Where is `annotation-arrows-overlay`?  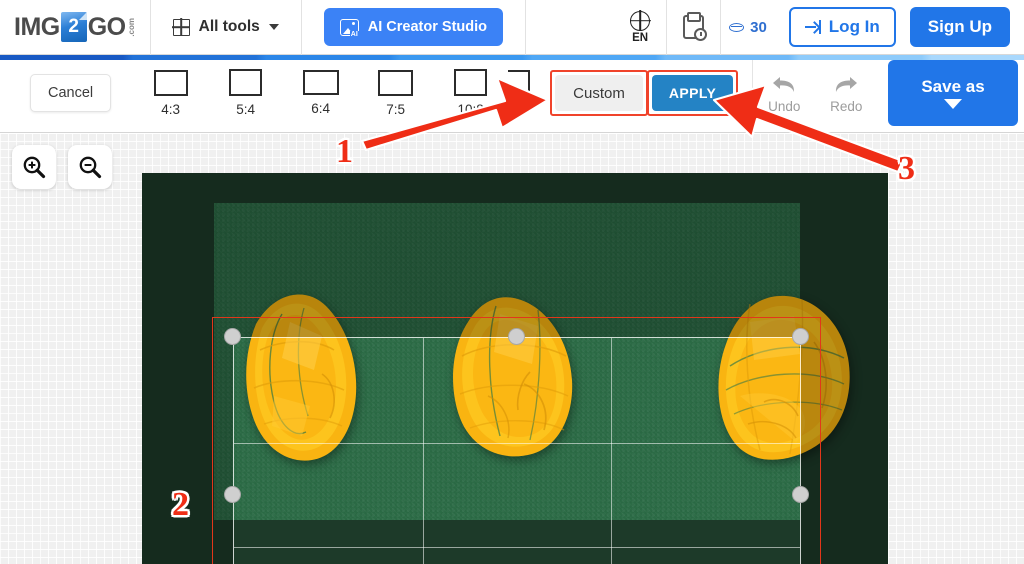 annotation-arrows-overlay is located at coordinates (632, 125).